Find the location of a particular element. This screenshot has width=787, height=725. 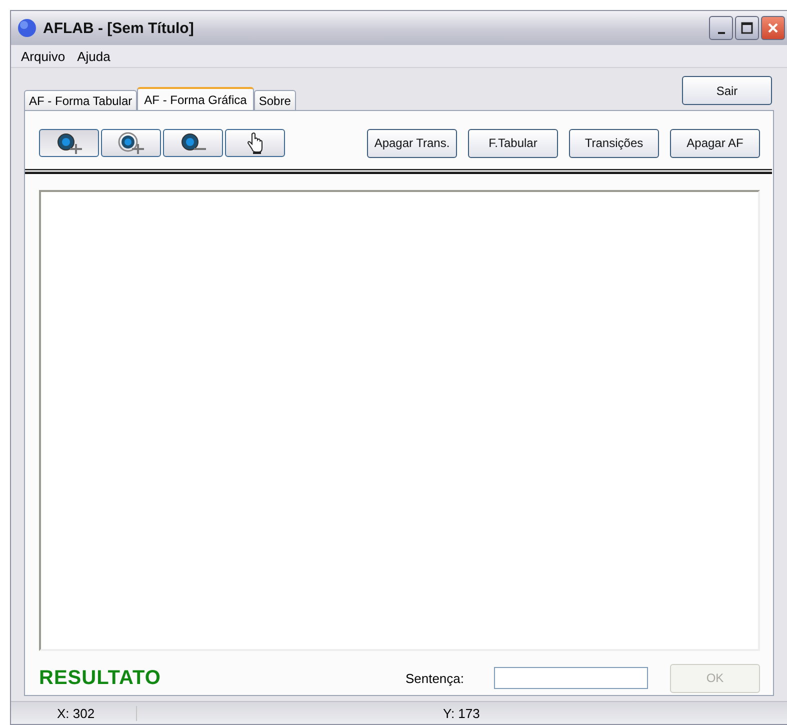

close-icon is located at coordinates (773, 28).